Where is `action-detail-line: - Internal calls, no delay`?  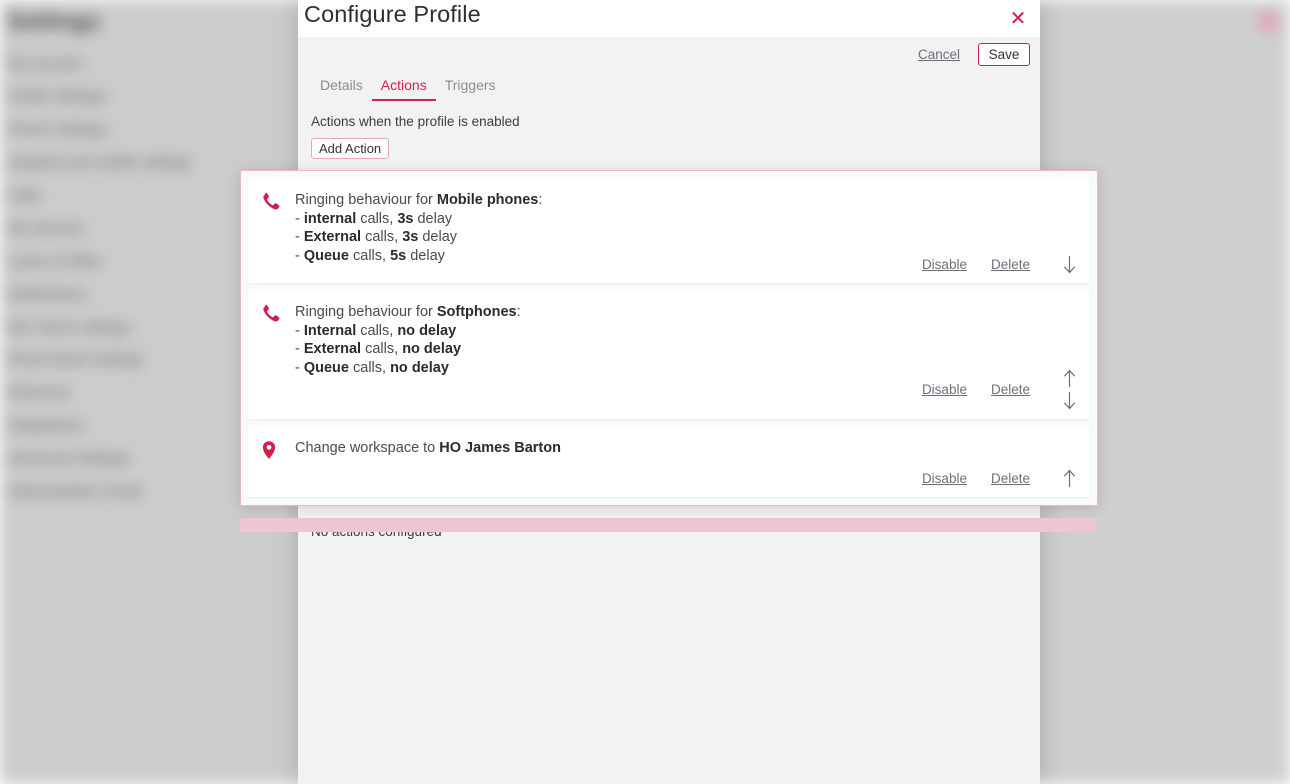
action-detail-line: - Internal calls, no delay is located at coordinates (692, 331).